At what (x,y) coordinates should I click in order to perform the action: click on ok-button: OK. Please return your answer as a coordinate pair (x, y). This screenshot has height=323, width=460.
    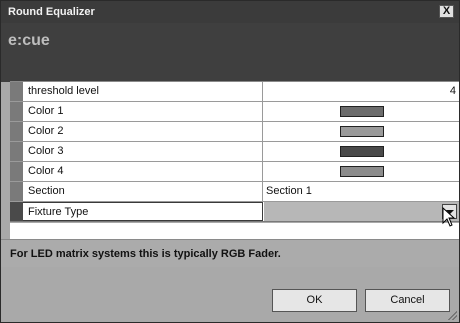
    Looking at the image, I should click on (314, 300).